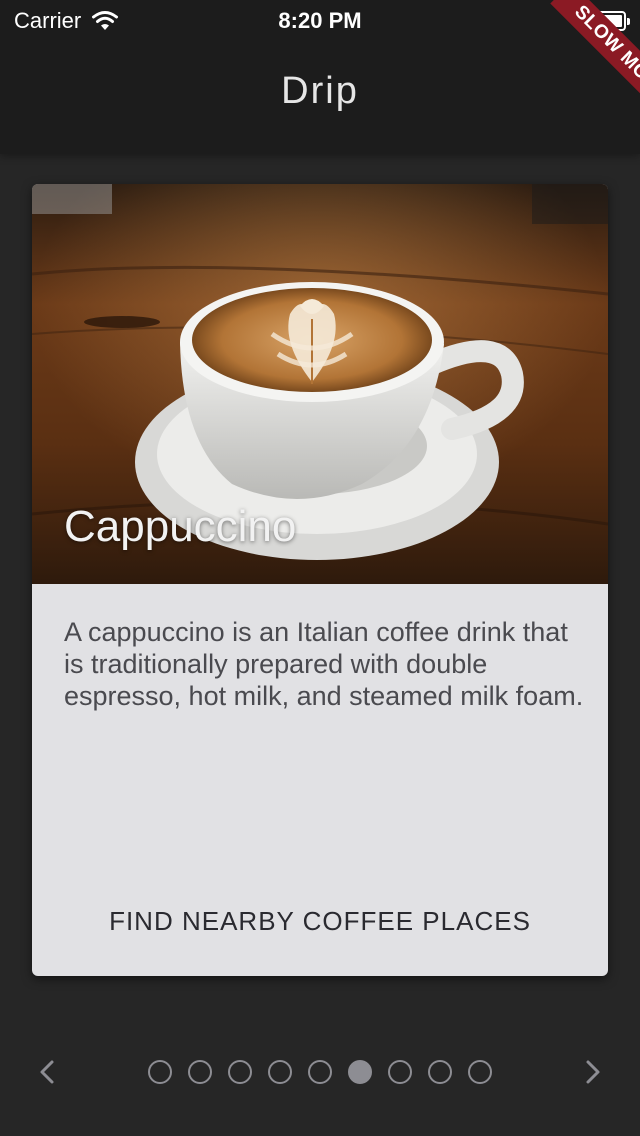  I want to click on page-indicator, so click(320, 1072).